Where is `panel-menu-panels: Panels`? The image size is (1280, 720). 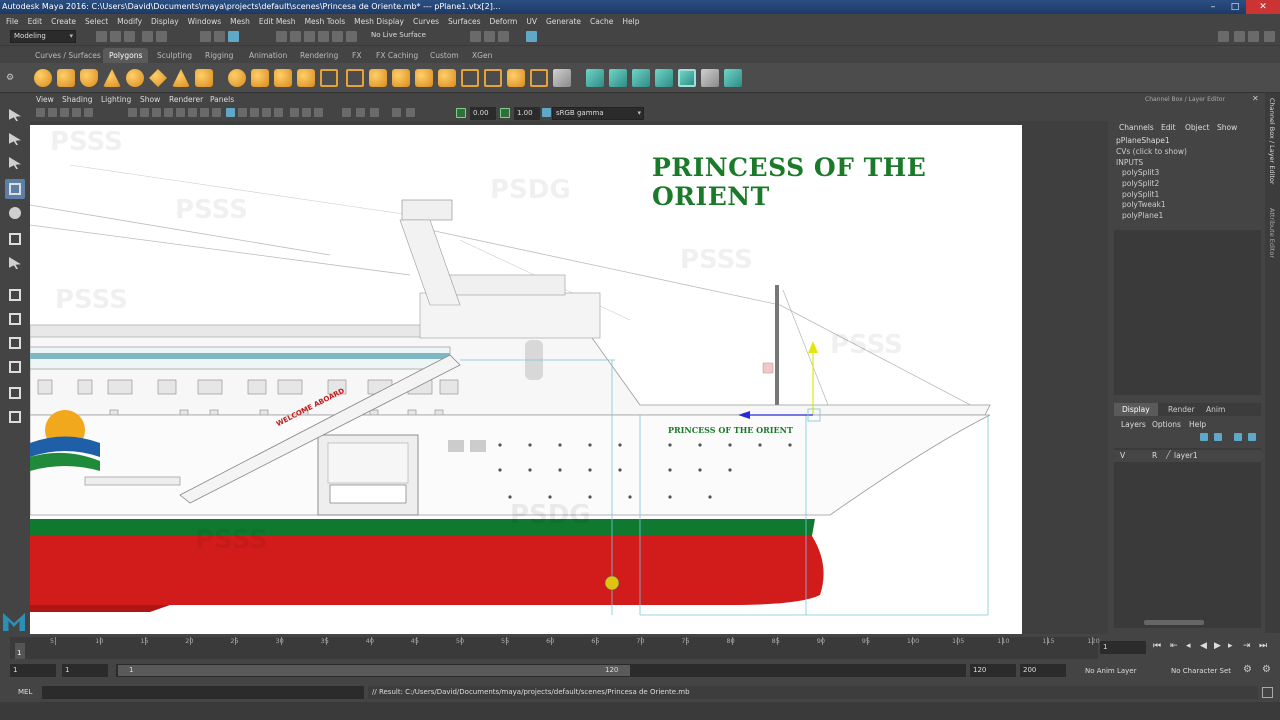 panel-menu-panels: Panels is located at coordinates (222, 99).